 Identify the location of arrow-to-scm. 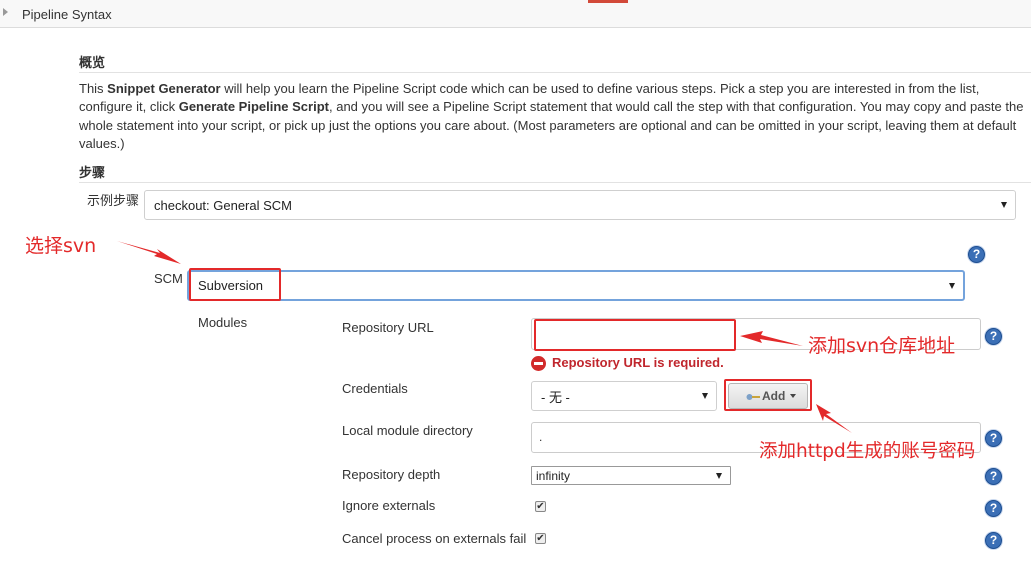
(149, 252).